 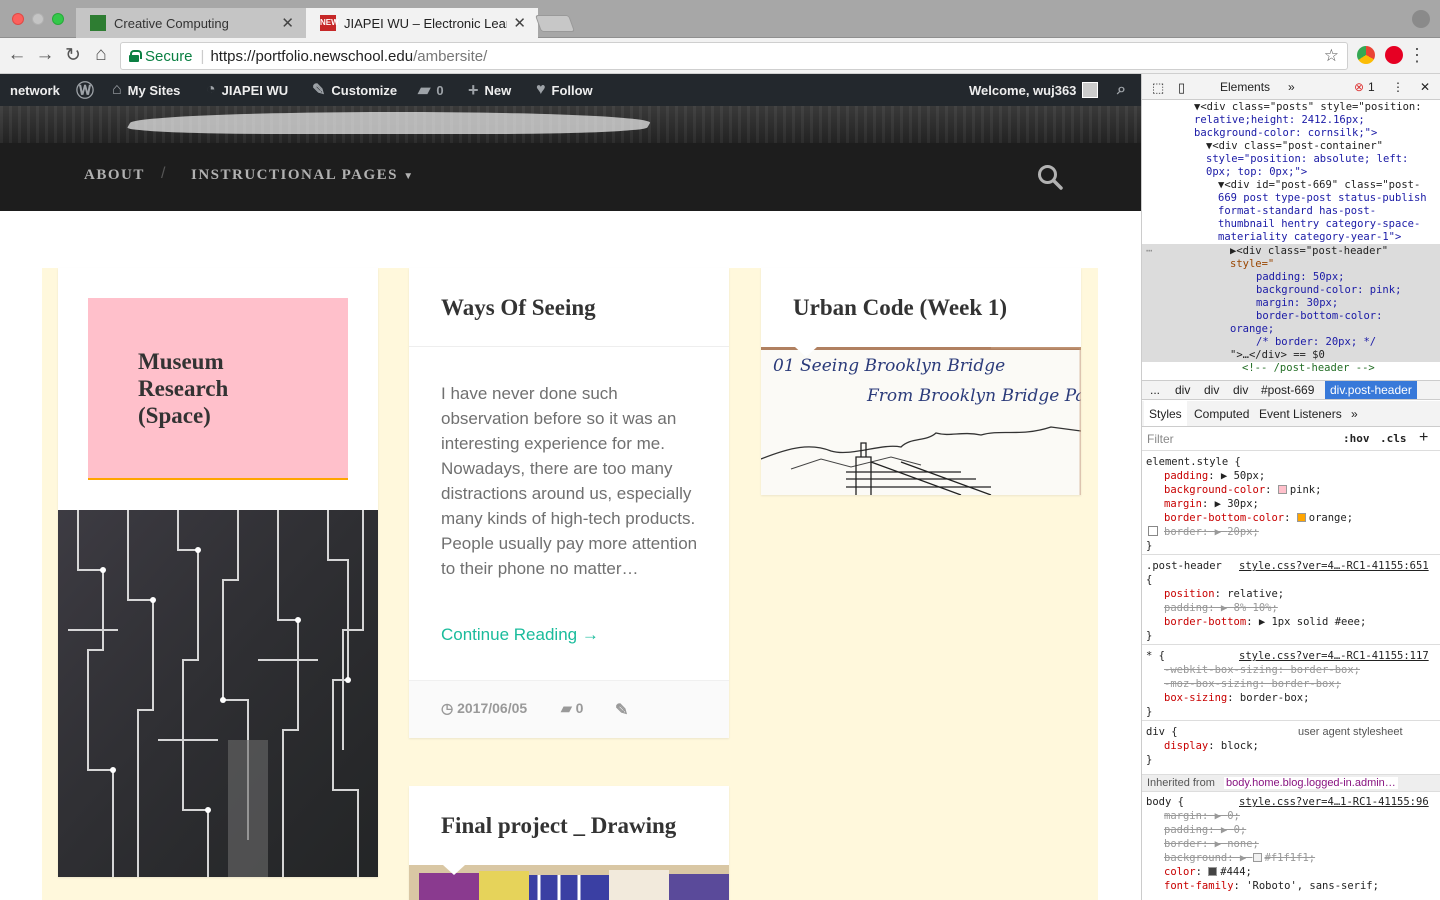 What do you see at coordinates (1318, 622) in the screenshot?
I see `css-value: 1px solid #eee;` at bounding box center [1318, 622].